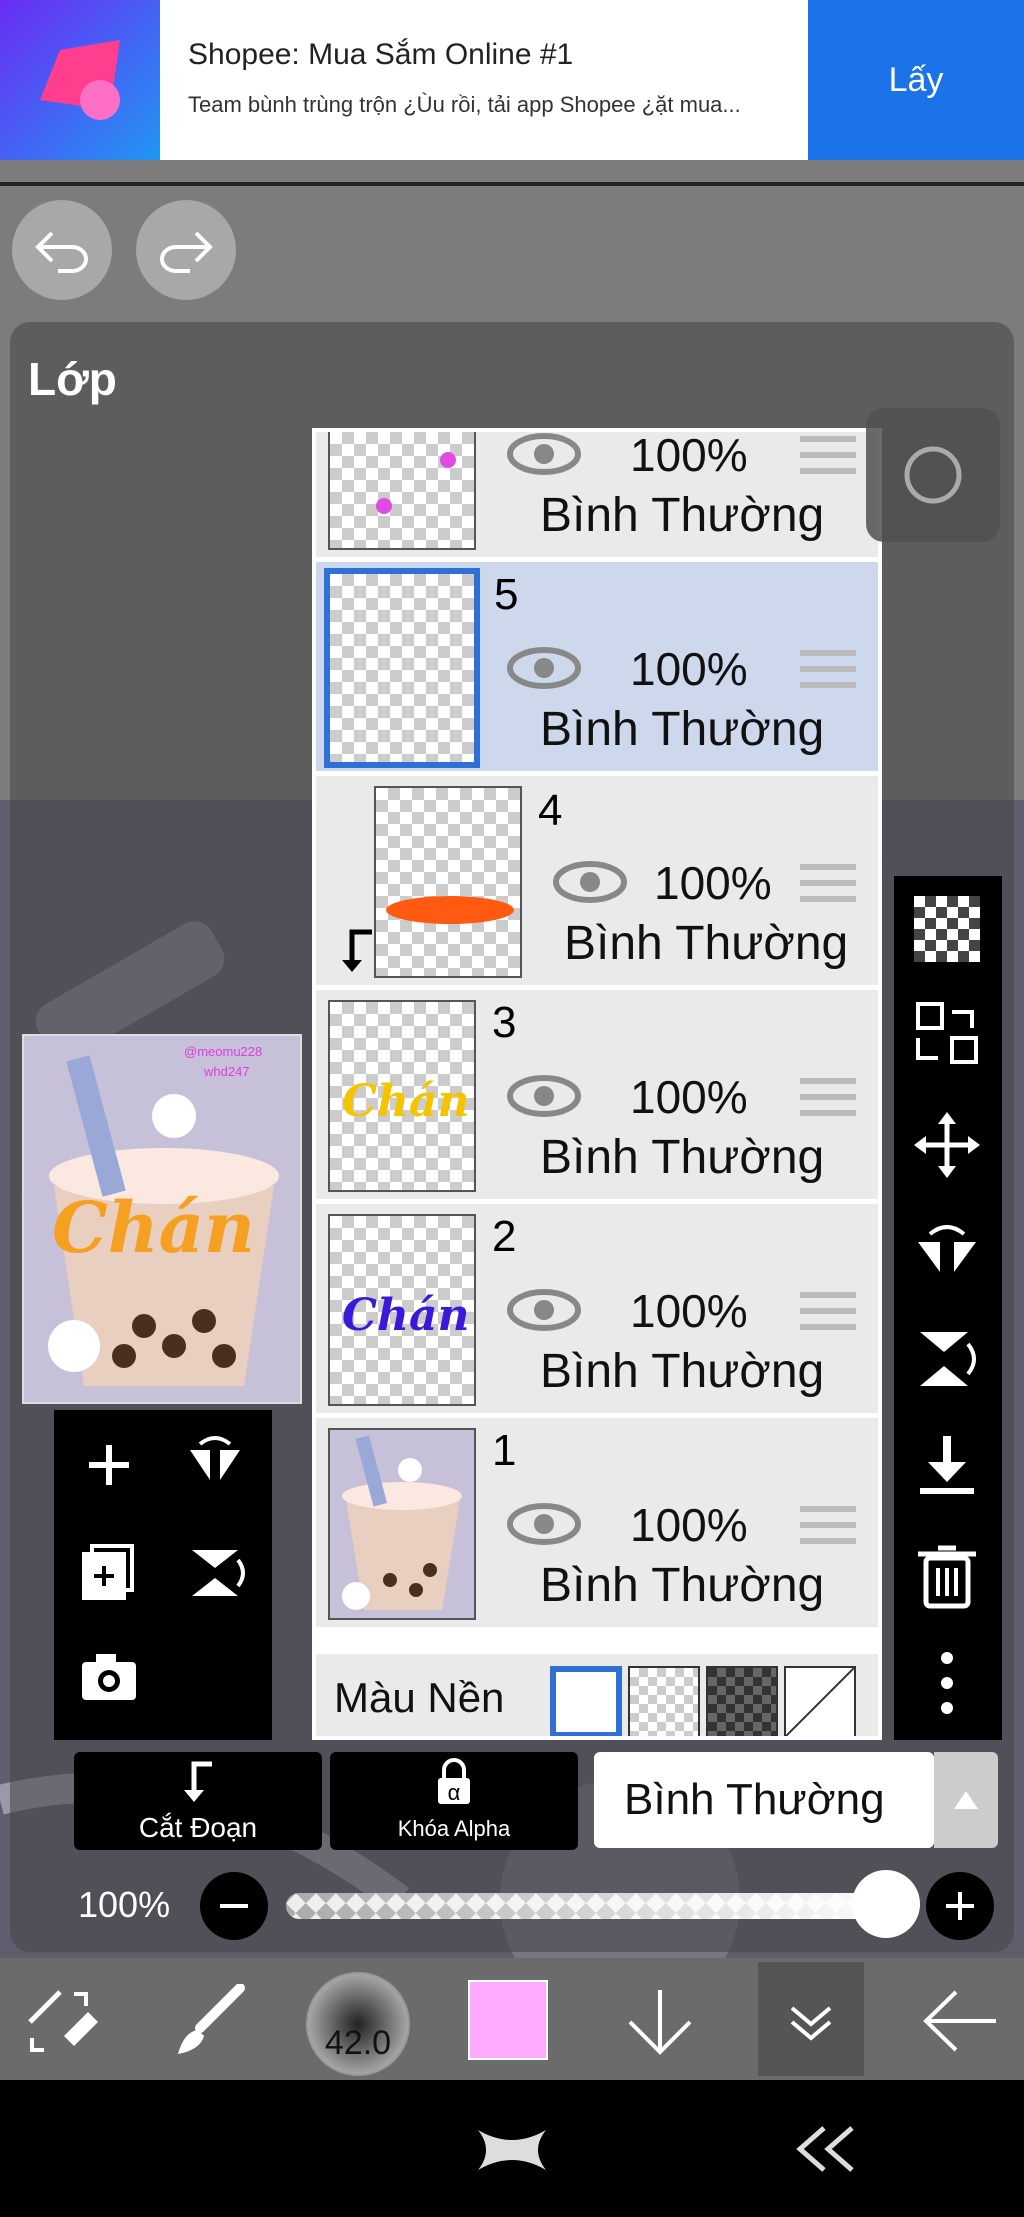 The height and width of the screenshot is (2217, 1024). I want to click on background-color-row: Màu Nền, so click(597, 1695).